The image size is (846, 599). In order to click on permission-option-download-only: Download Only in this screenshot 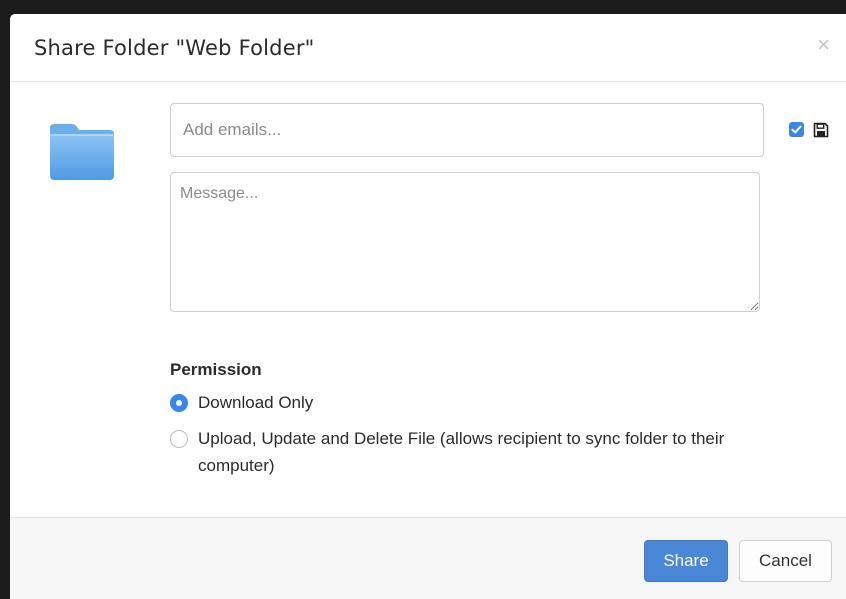, I will do `click(241, 404)`.